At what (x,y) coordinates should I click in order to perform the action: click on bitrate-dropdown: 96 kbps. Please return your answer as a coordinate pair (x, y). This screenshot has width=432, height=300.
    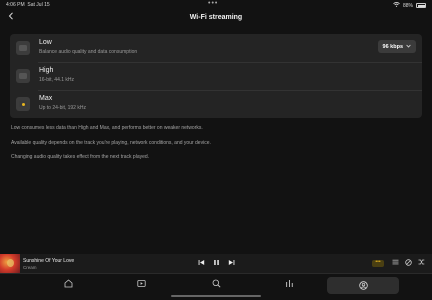
    Looking at the image, I should click on (396, 46).